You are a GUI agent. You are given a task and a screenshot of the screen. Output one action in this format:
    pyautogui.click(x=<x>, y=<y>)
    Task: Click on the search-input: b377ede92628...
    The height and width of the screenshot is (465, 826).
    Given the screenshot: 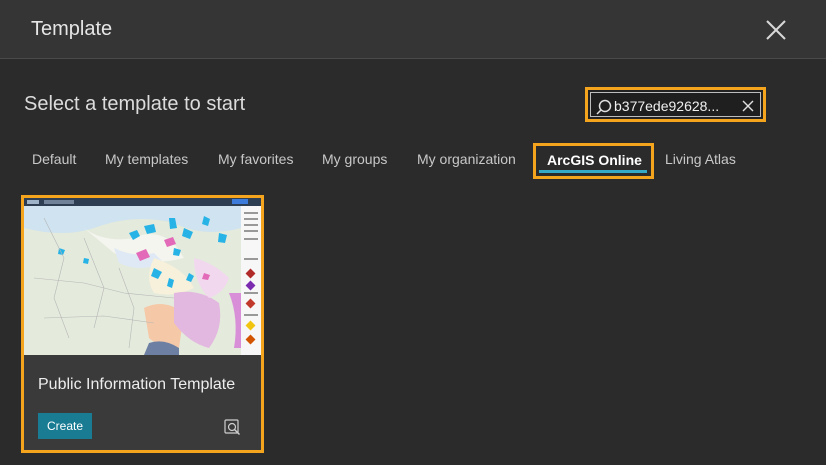 What is the action you would take?
    pyautogui.click(x=675, y=104)
    